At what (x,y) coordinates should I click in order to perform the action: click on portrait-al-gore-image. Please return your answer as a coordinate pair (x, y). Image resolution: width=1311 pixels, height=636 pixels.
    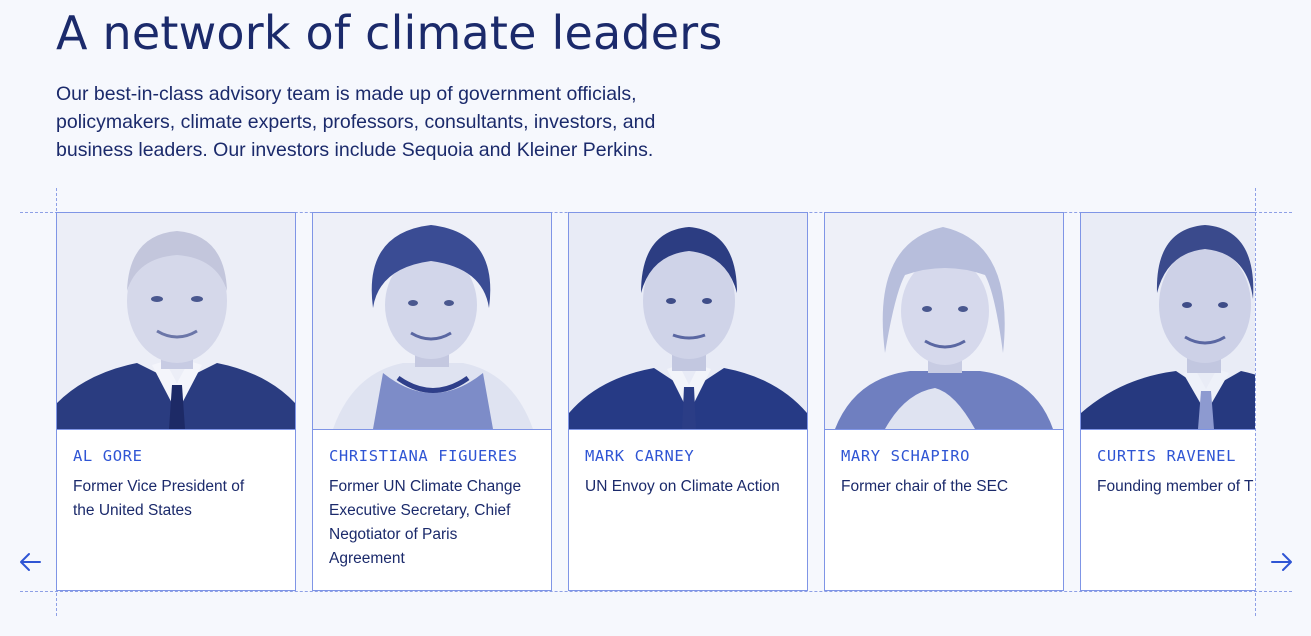
    Looking at the image, I should click on (176, 321).